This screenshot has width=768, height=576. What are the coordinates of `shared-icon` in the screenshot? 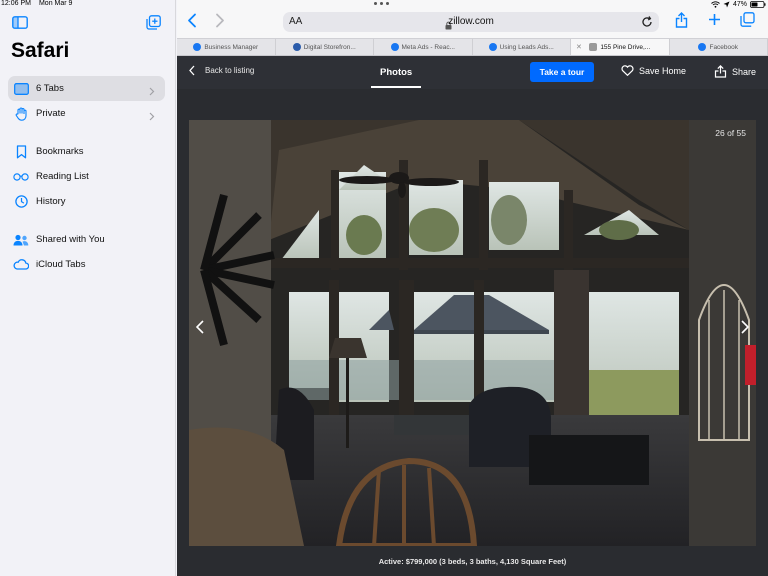 It's located at (21, 240).